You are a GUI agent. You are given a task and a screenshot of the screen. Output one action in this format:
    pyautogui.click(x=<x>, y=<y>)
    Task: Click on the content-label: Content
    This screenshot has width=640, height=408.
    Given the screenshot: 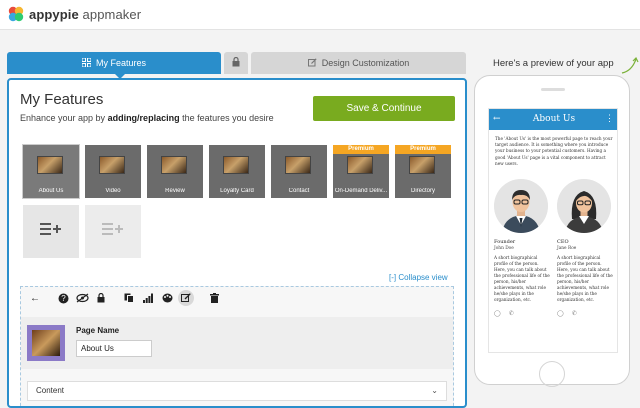 What is the action you would take?
    pyautogui.click(x=50, y=390)
    